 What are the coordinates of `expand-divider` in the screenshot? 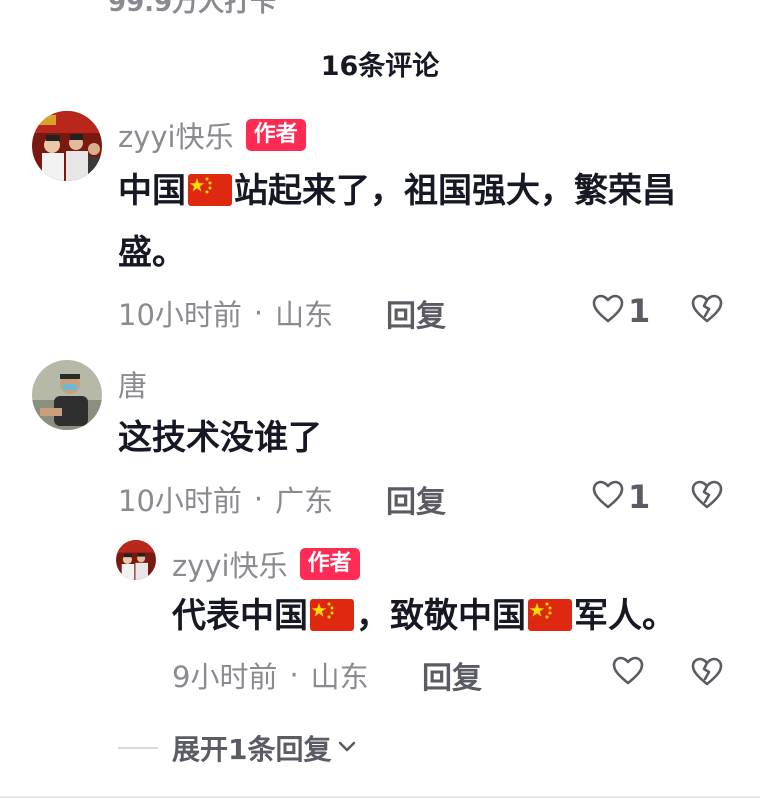 It's located at (138, 748).